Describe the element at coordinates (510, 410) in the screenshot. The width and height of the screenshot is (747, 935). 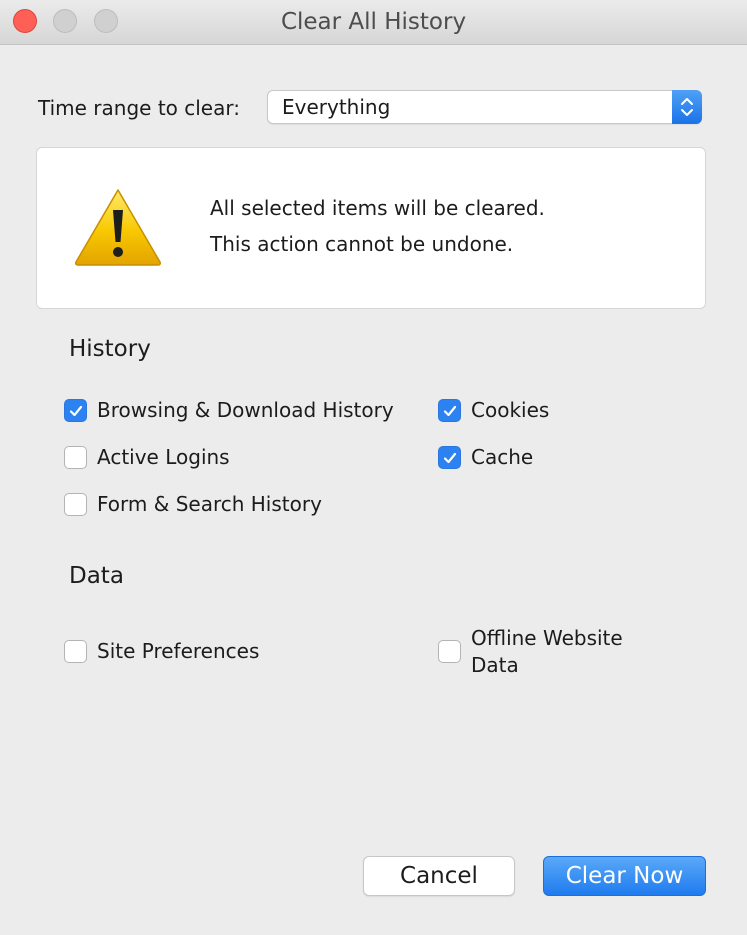
I see `checkbox-label: Cookies` at that location.